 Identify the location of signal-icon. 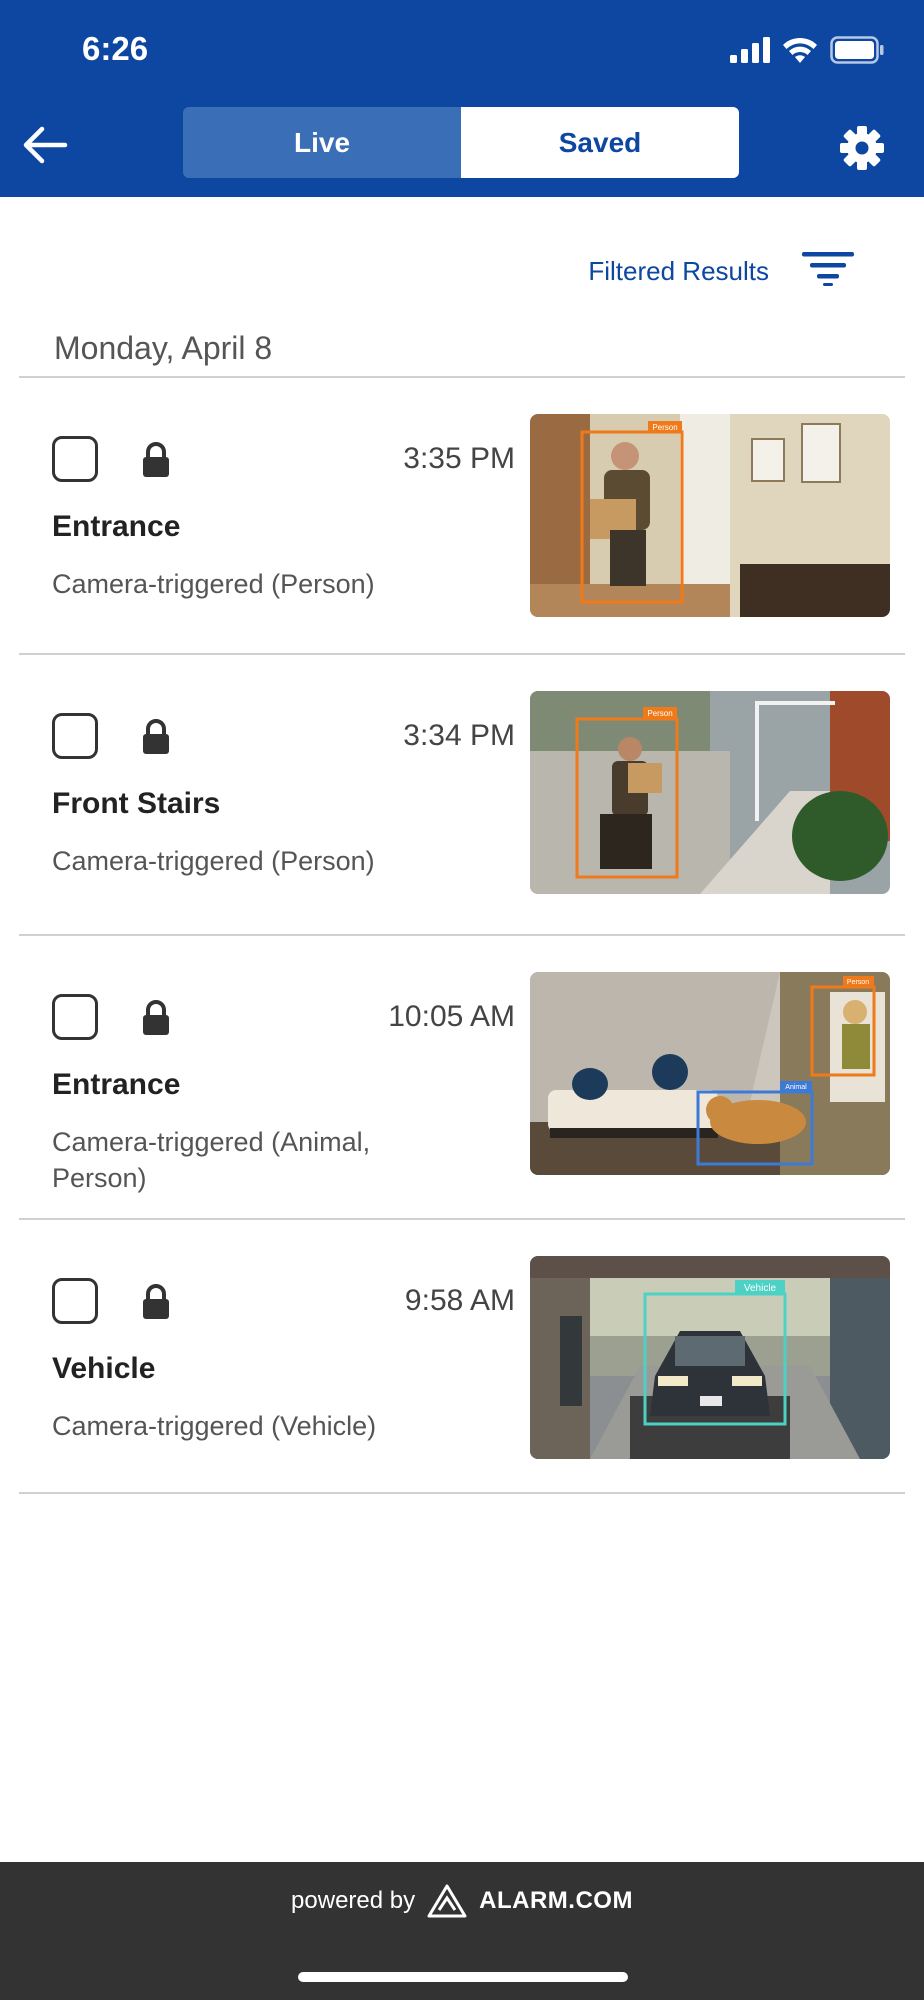
(750, 50).